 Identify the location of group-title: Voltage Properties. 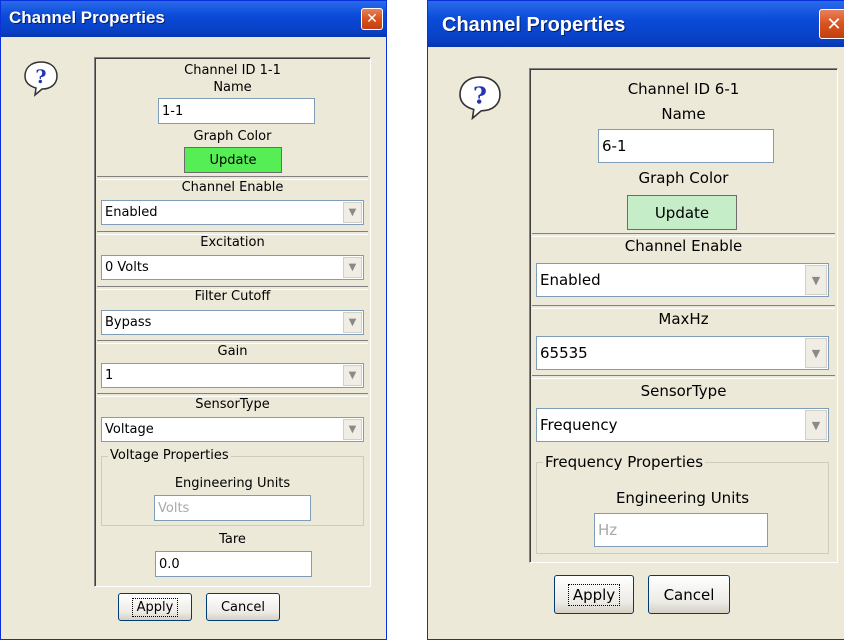
(169, 455).